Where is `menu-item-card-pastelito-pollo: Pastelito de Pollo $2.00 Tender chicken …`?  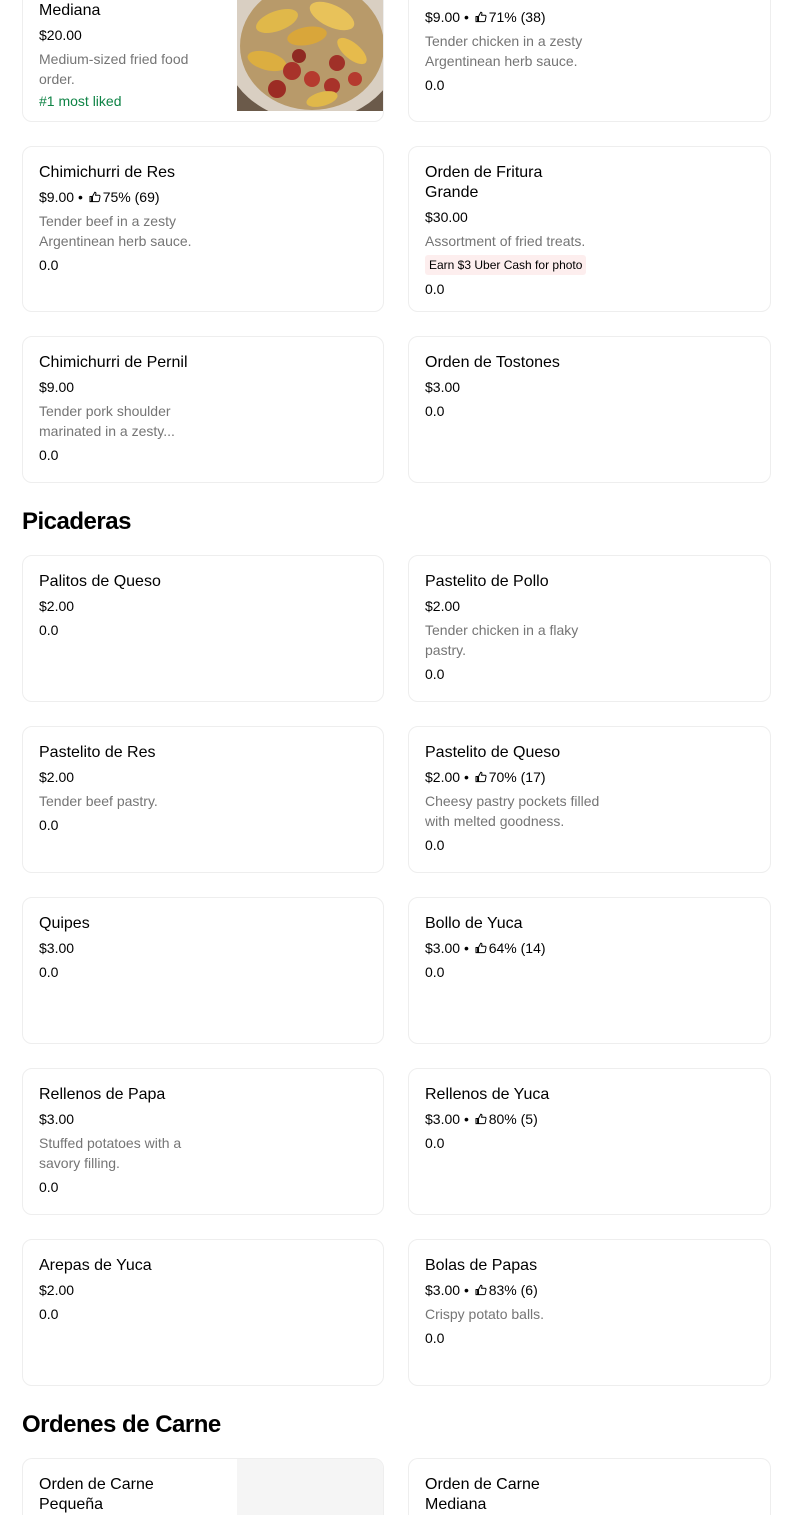
menu-item-card-pastelito-pollo: Pastelito de Pollo $2.00 Tender chicken … is located at coordinates (589, 628).